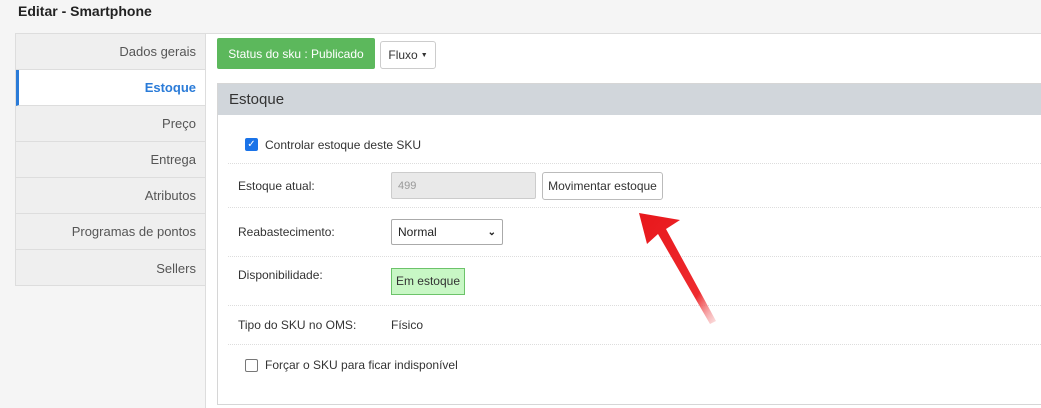 This screenshot has height=408, width=1041. What do you see at coordinates (111, 124) in the screenshot?
I see `sidebar-item-preco: Preço` at bounding box center [111, 124].